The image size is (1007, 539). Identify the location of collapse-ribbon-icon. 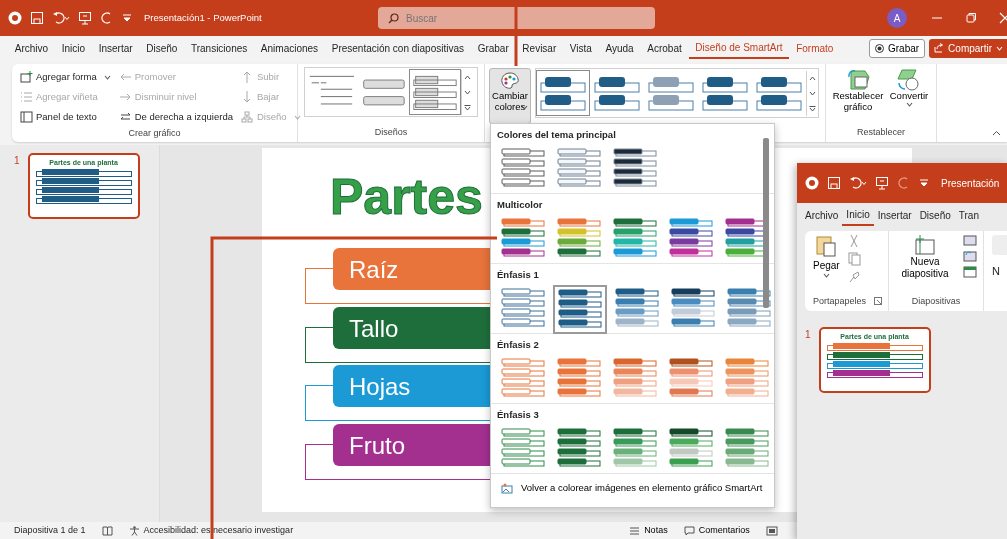
(996, 133).